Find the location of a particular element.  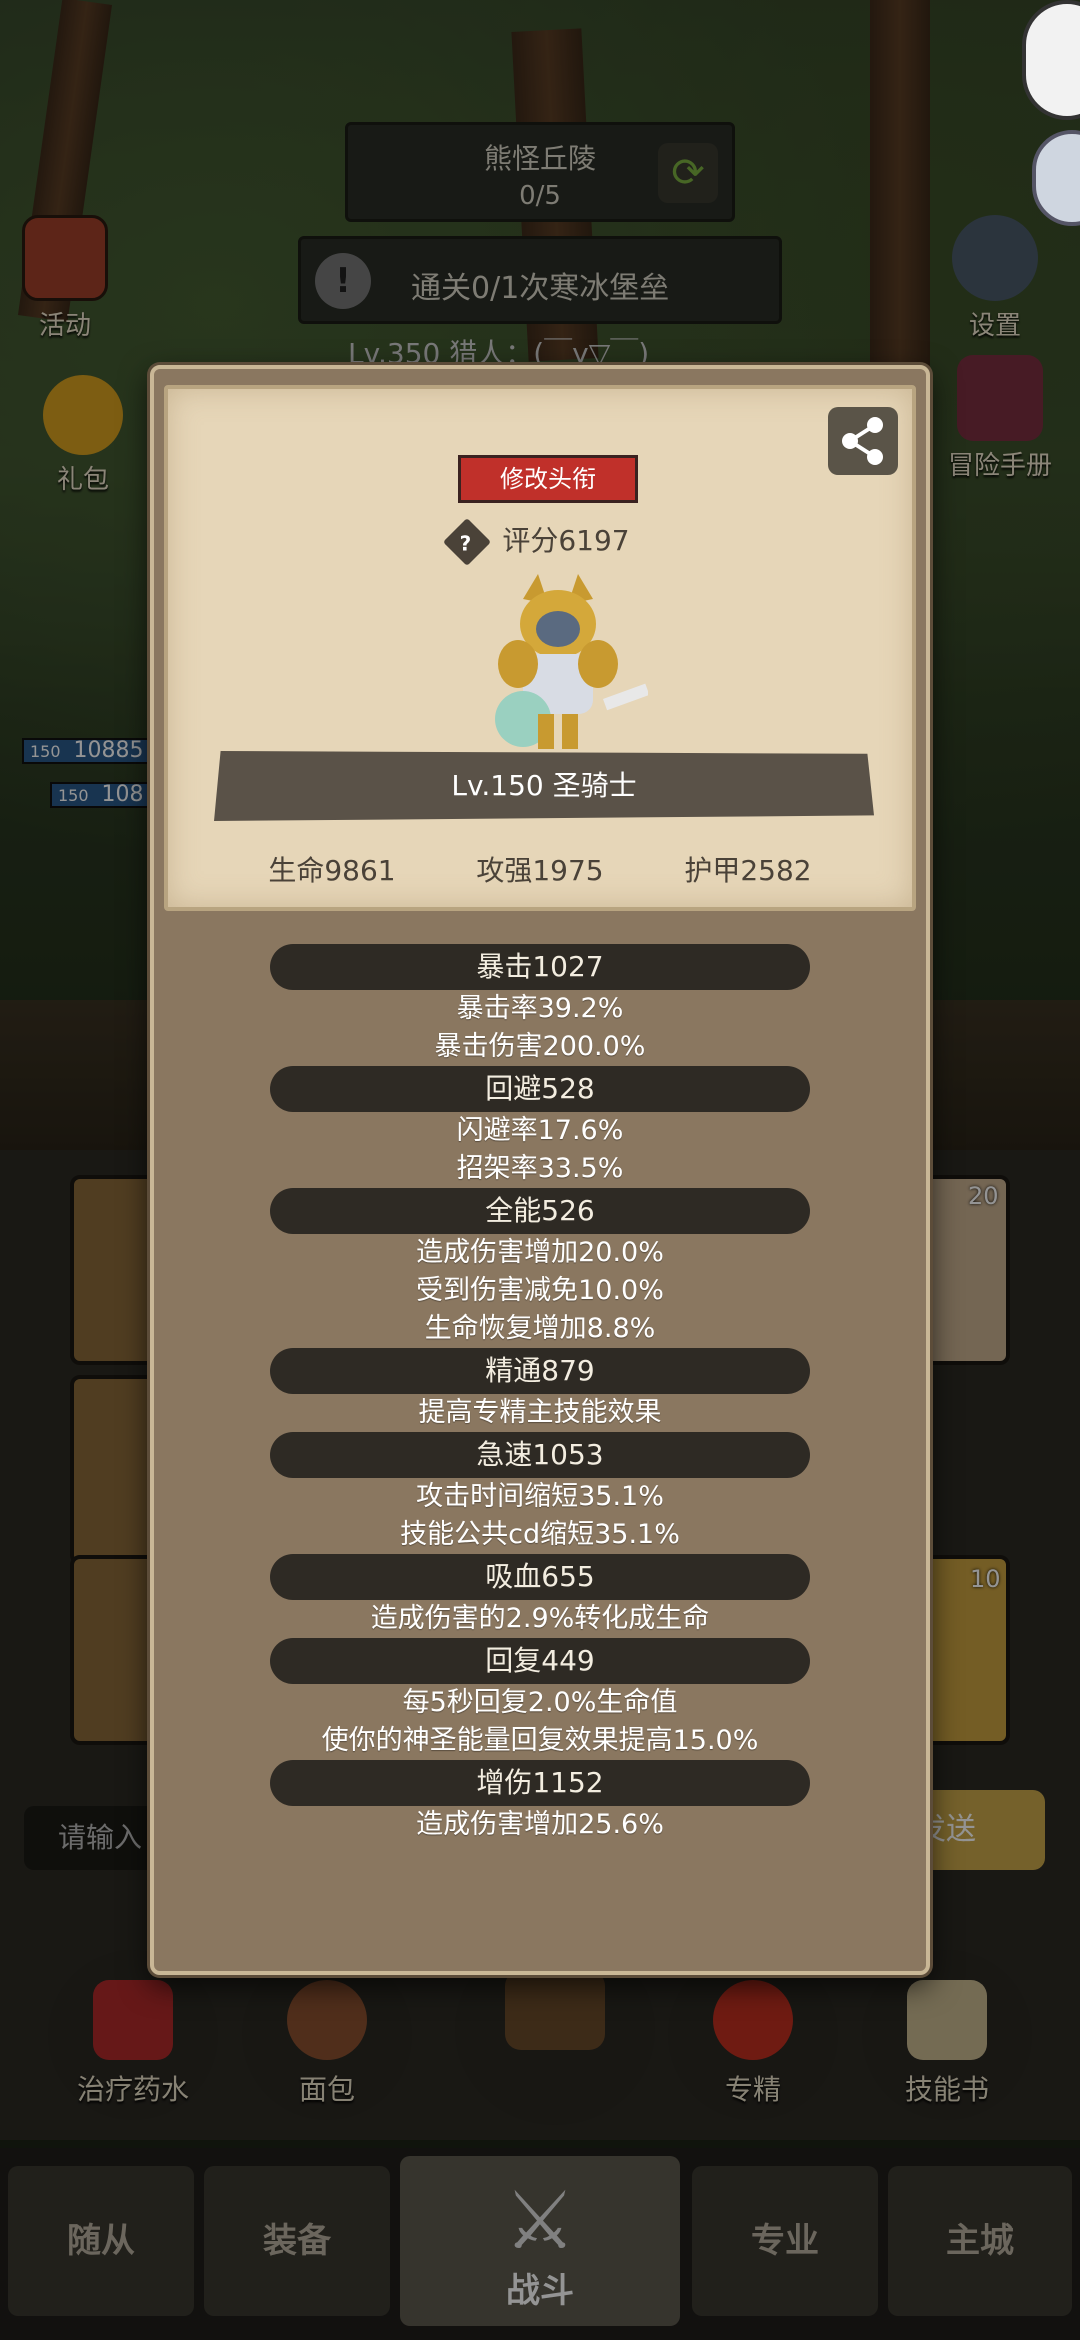

hero-name-bar: Lv.150 圣骑士 is located at coordinates (544, 786).